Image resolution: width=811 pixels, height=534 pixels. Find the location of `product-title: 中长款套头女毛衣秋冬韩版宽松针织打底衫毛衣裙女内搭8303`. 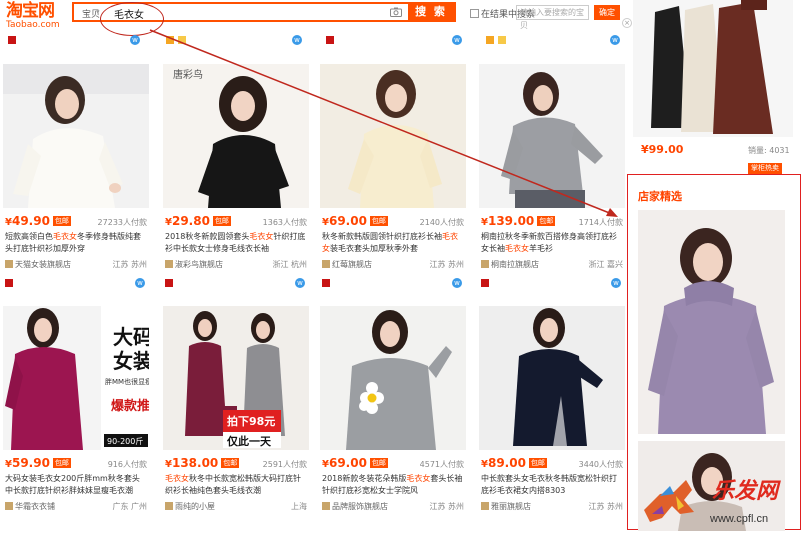

product-title: 中长款套头女毛衣秋冬韩版宽松针织打底衫毛衣裙女内搭8303 is located at coordinates (552, 485).